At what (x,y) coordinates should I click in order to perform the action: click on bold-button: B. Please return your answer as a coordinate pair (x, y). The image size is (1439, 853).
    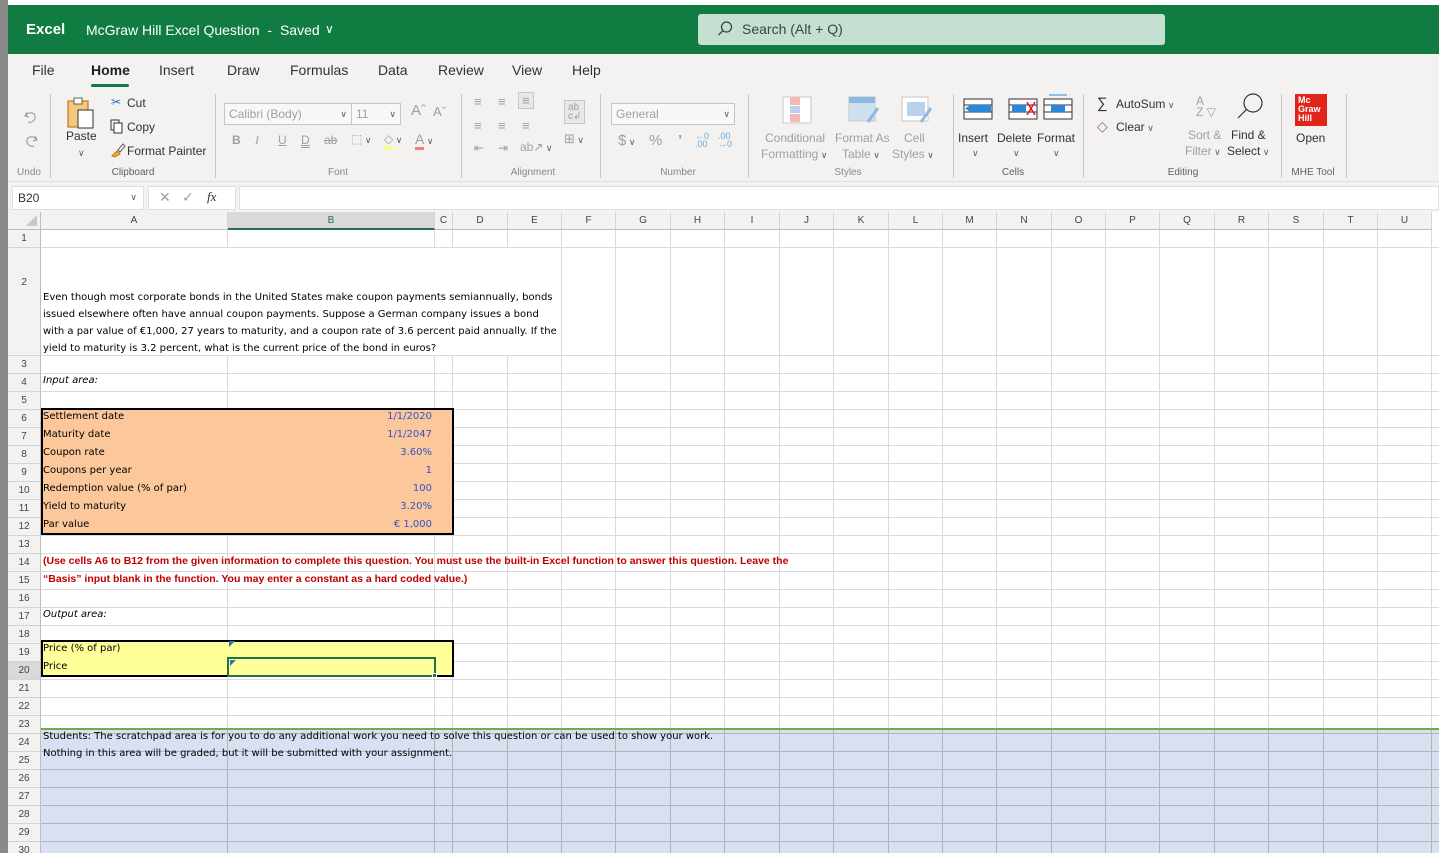
    Looking at the image, I should click on (236, 140).